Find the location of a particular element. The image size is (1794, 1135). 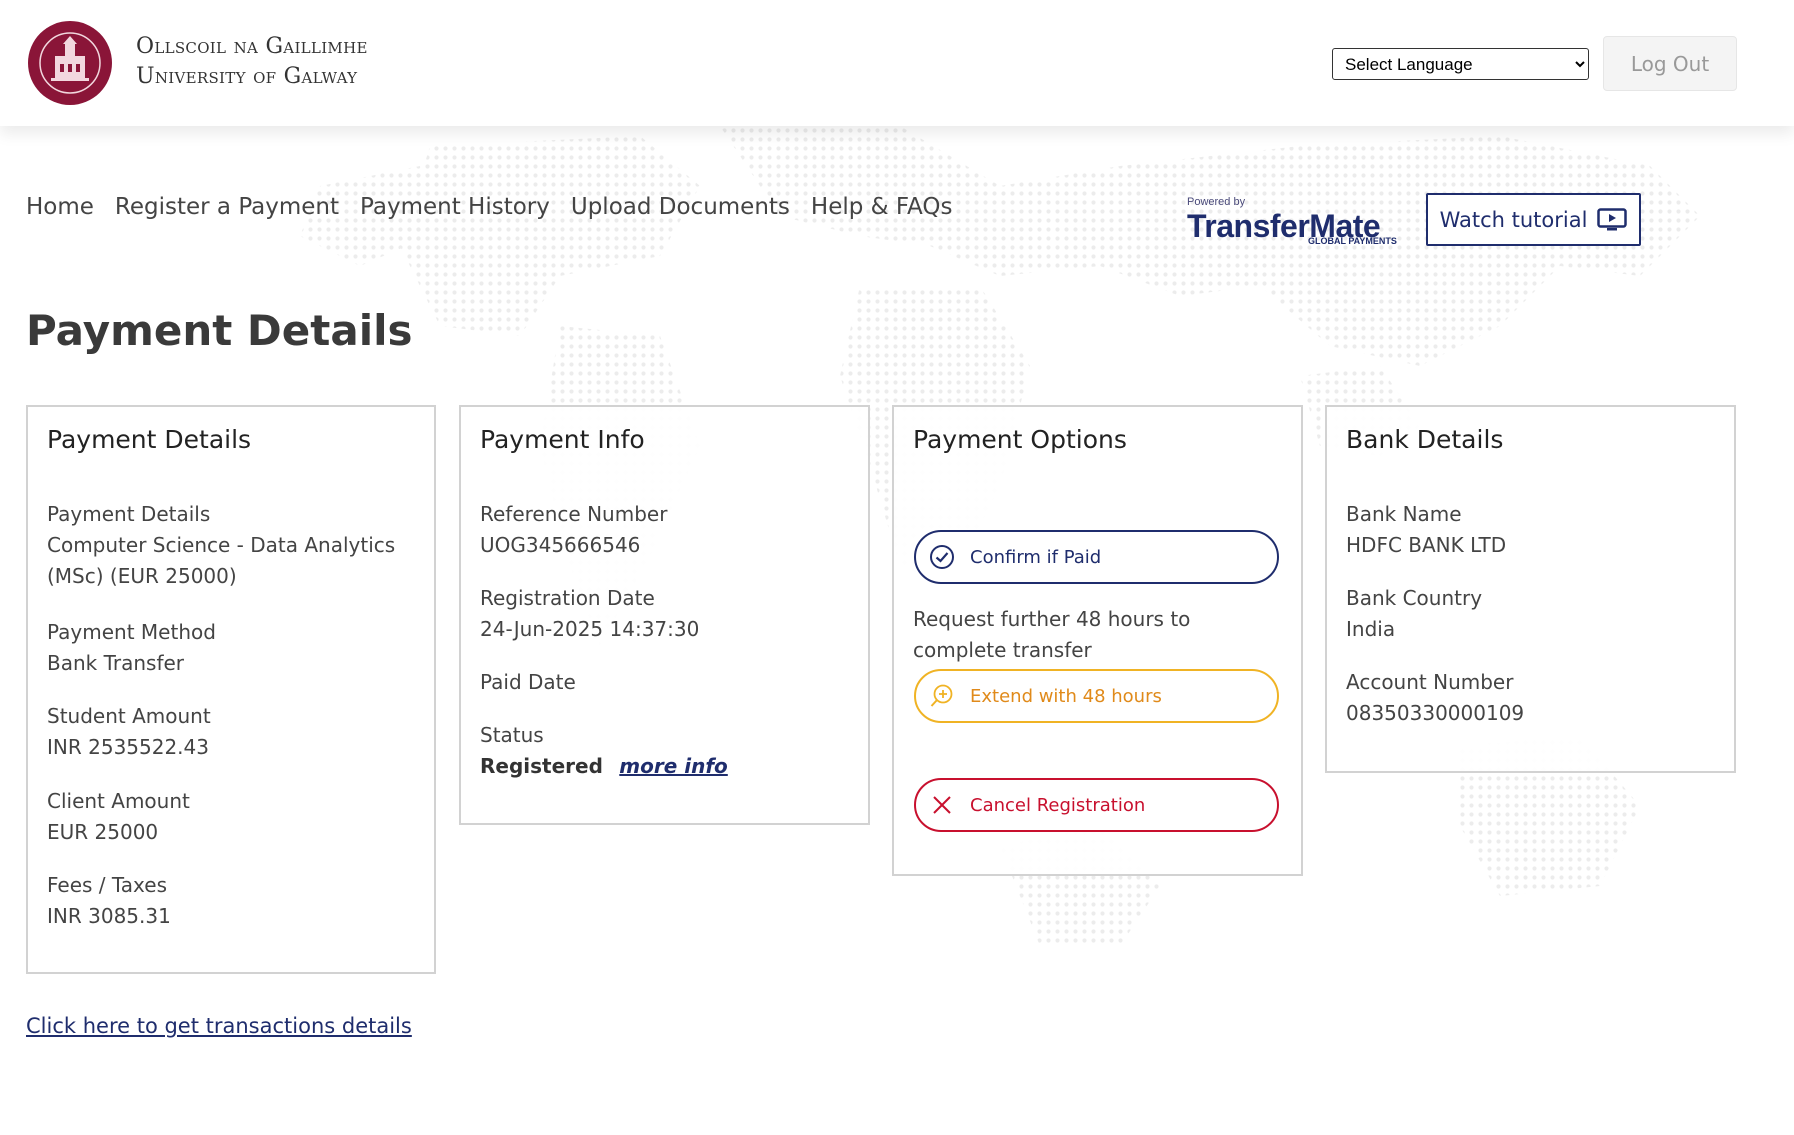

nav-home: Home is located at coordinates (60, 207).